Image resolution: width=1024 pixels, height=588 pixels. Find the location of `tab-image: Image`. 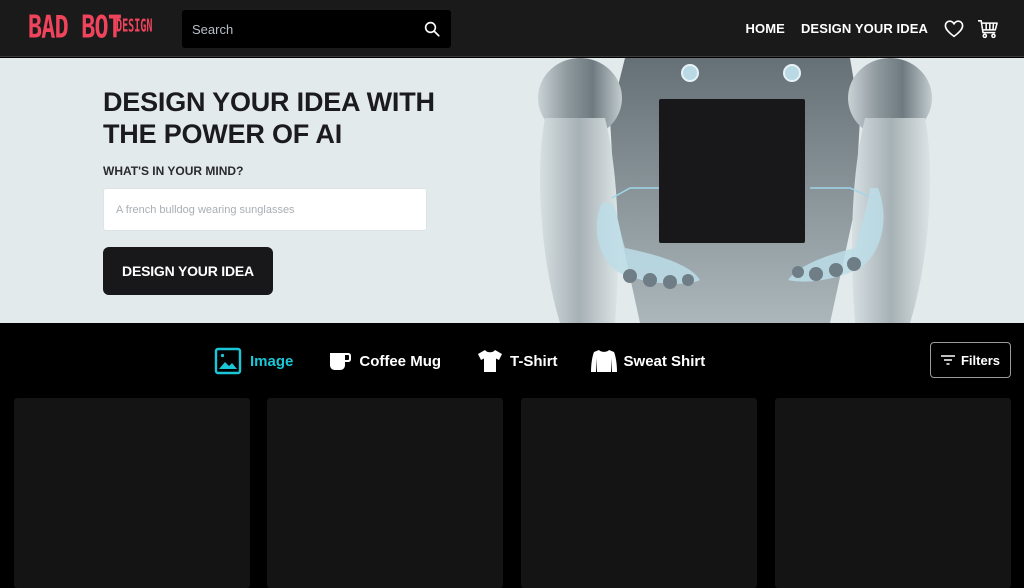

tab-image: Image is located at coordinates (253, 361).